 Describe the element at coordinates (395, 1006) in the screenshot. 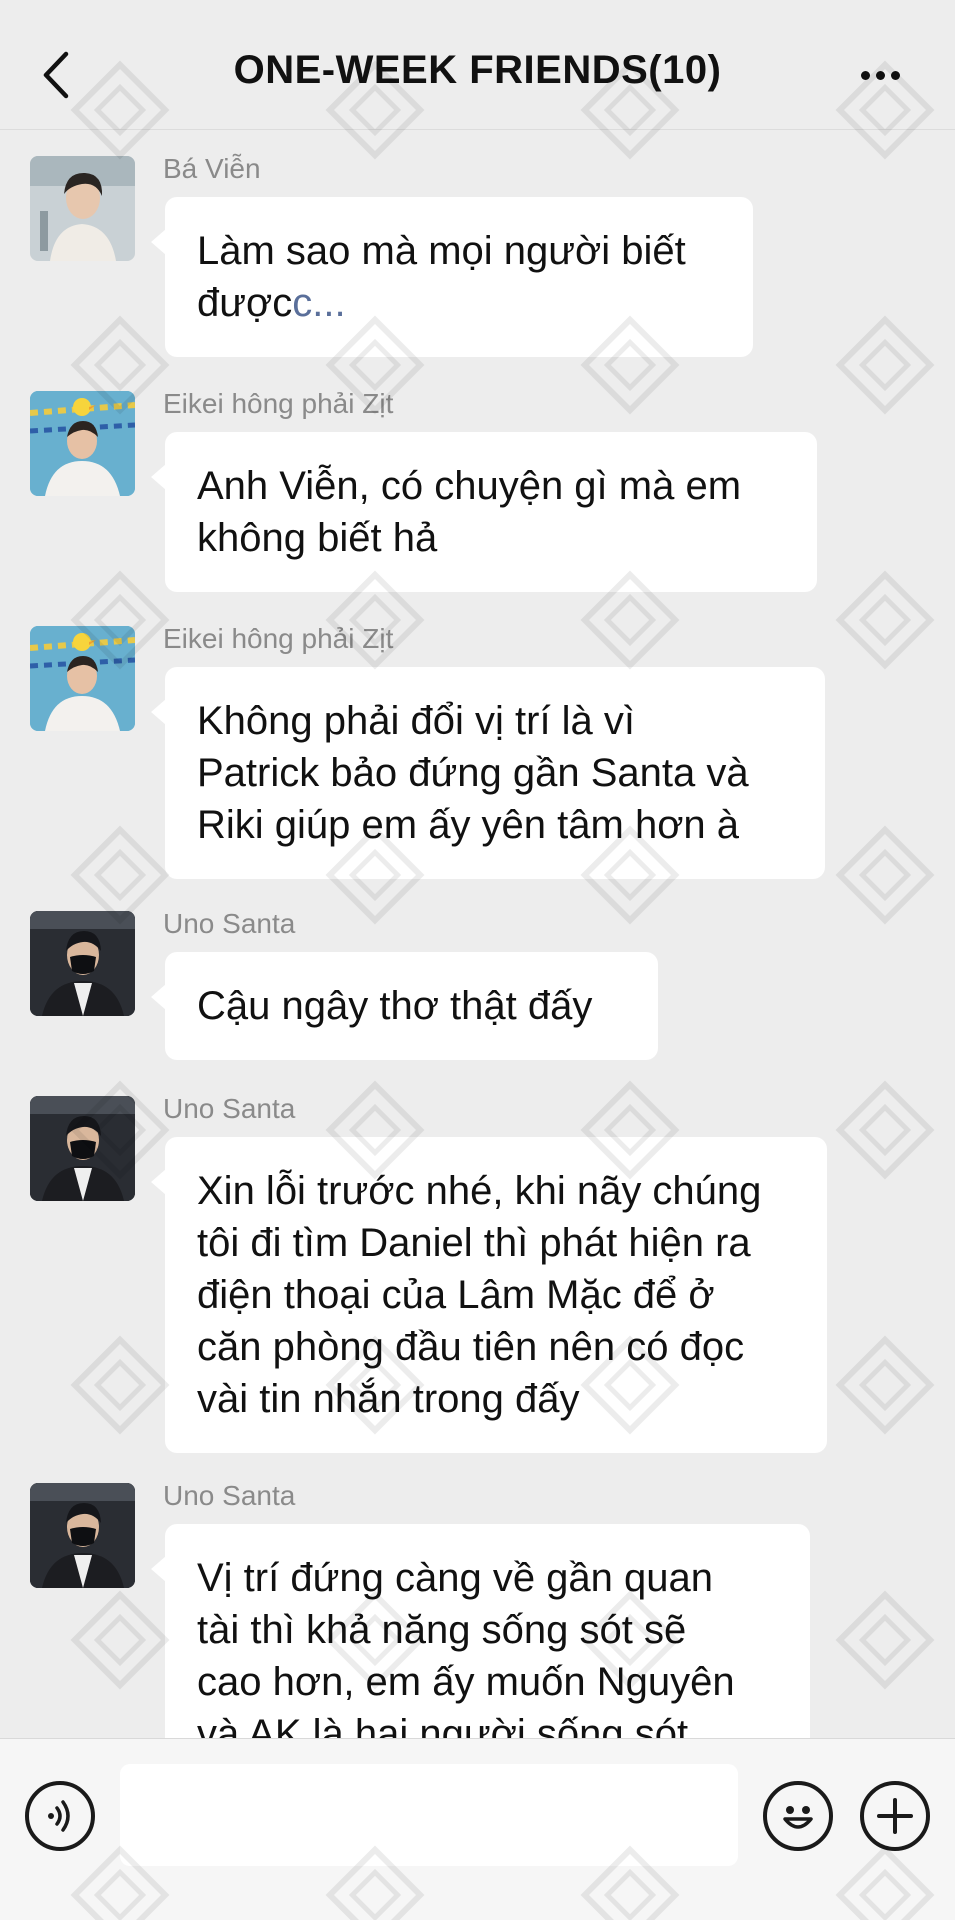

I see `message-text: Cậu ngây thơ thật đấy` at that location.